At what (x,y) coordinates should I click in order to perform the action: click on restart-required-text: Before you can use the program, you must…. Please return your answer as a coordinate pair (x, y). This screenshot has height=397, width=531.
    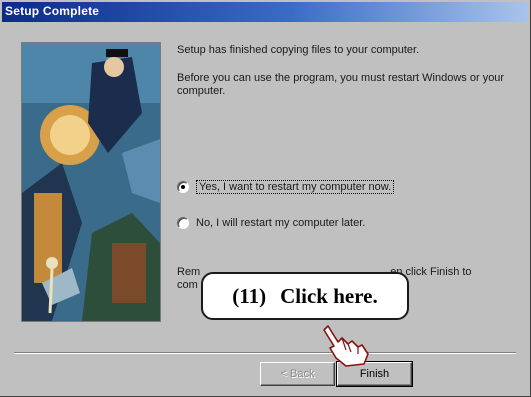
    Looking at the image, I should click on (341, 84).